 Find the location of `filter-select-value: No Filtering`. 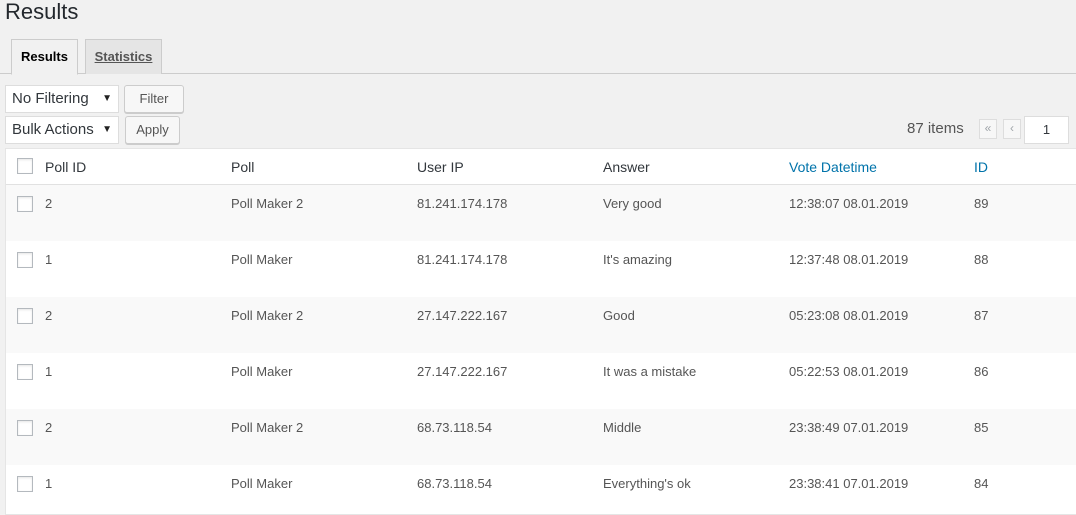

filter-select-value: No Filtering is located at coordinates (50, 98).